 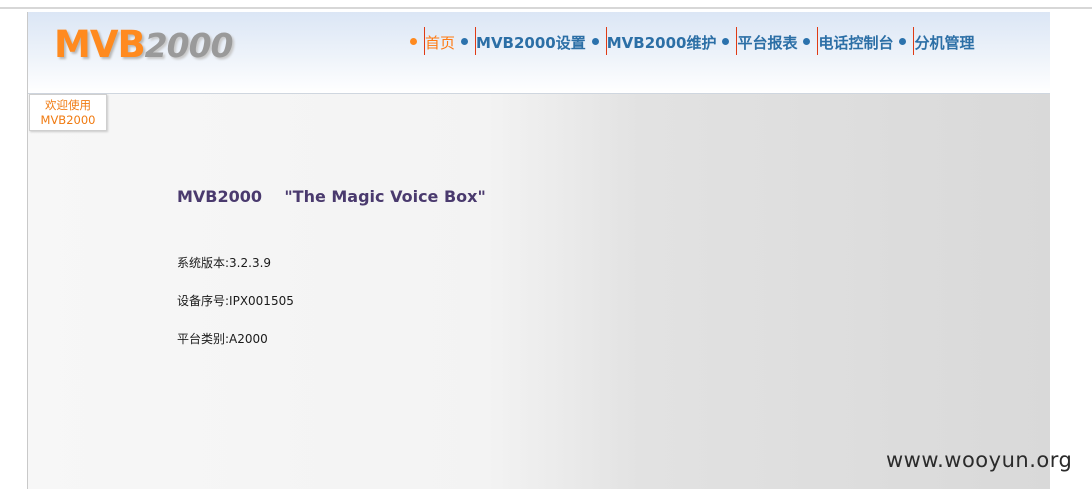 I want to click on system-version: 系统版本:3.2.3.9, so click(x=224, y=263).